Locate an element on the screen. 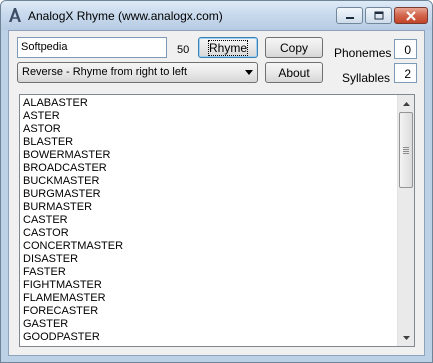  window-title: AnalogX Rhyme (www.analogx.com) is located at coordinates (125, 16).